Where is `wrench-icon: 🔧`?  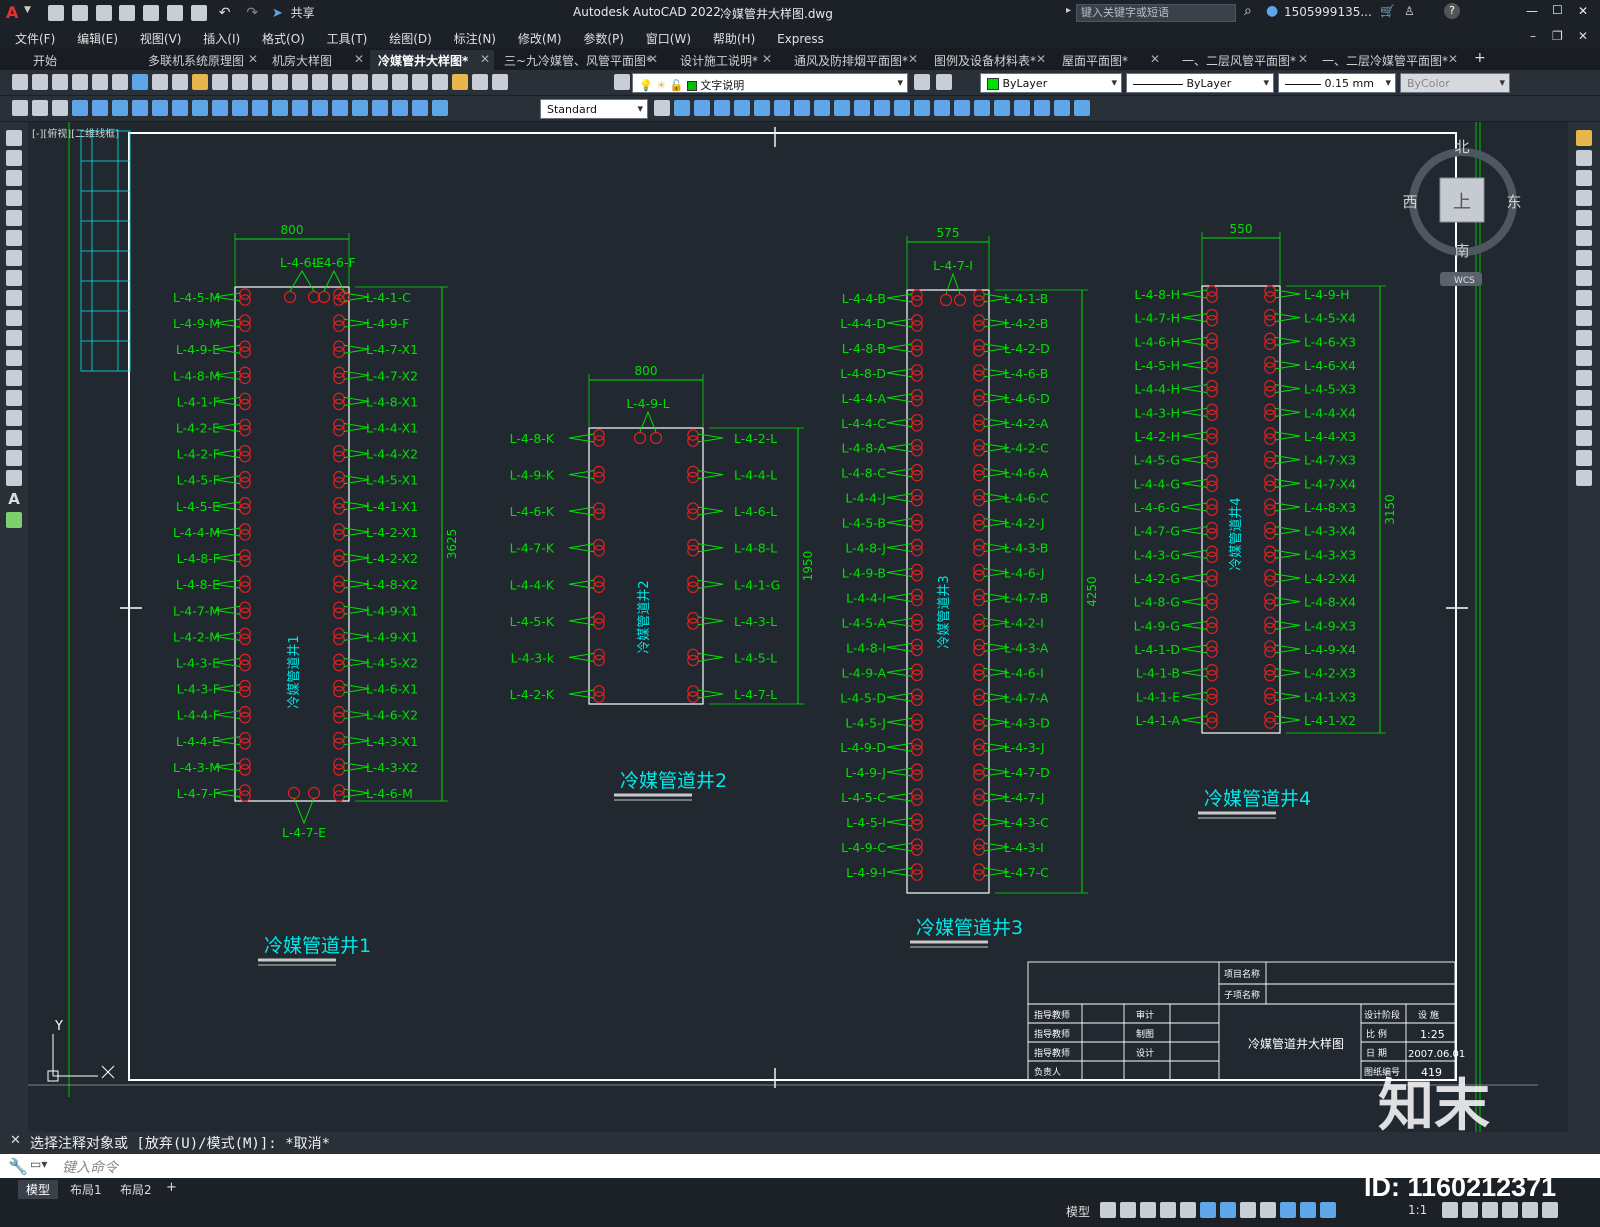 wrench-icon: 🔧 is located at coordinates (18, 1166).